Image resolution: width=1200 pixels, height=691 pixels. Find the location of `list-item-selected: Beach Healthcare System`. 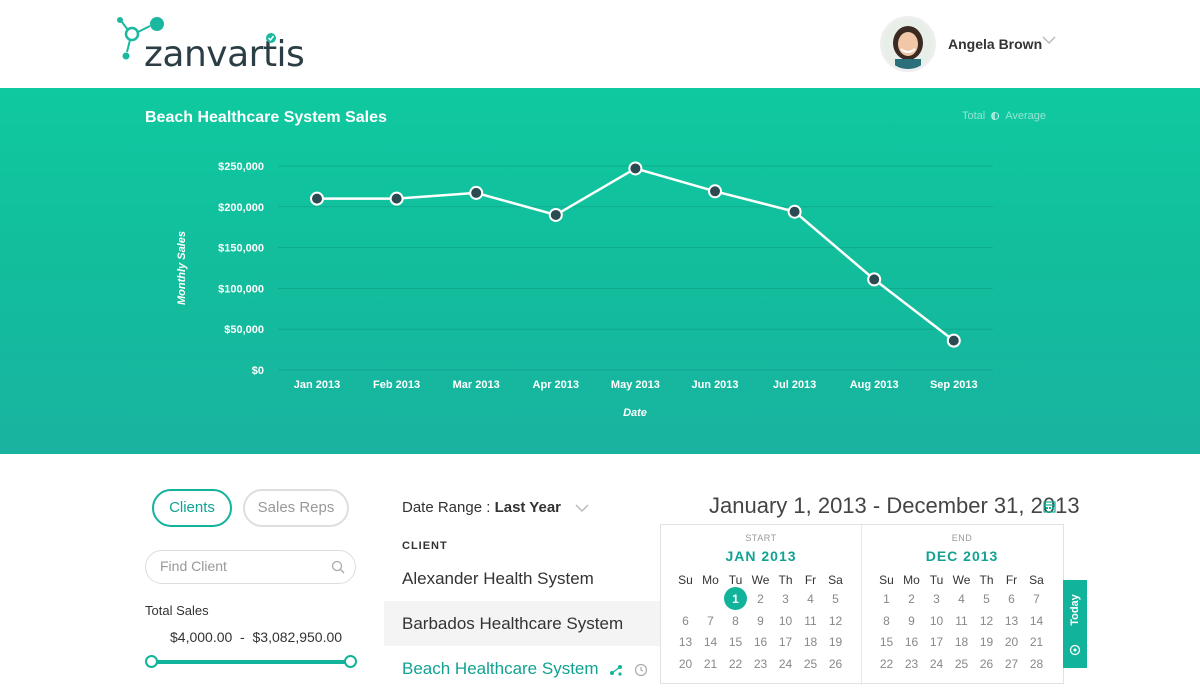

list-item-selected: Beach Healthcare System is located at coordinates (529, 668).